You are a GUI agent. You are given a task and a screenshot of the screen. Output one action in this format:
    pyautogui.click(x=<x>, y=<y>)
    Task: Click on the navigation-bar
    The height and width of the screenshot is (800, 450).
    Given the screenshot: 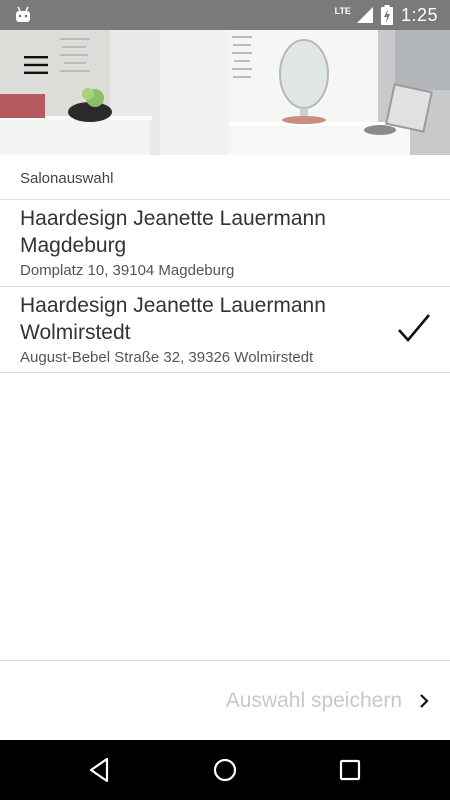 What is the action you would take?
    pyautogui.click(x=225, y=770)
    